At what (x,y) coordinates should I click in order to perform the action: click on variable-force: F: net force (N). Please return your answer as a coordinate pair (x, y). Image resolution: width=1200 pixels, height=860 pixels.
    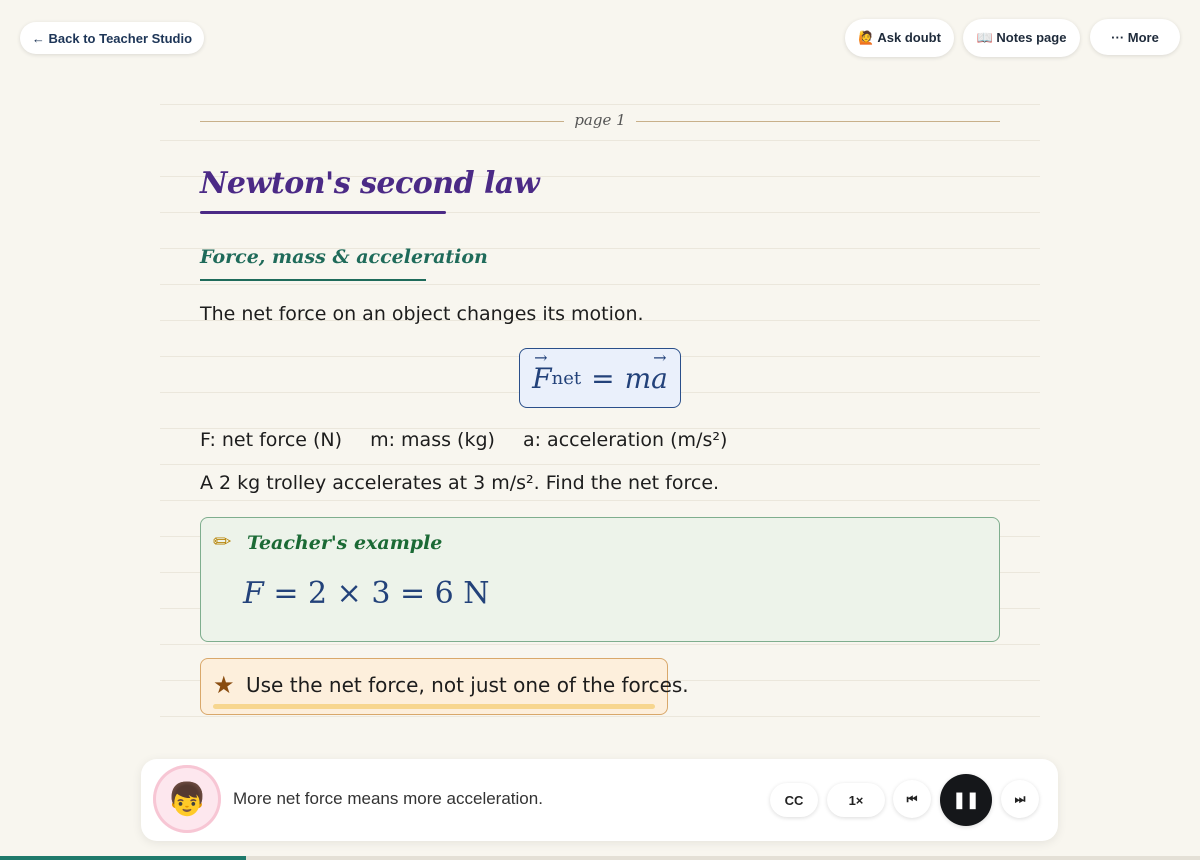
    Looking at the image, I should click on (271, 440).